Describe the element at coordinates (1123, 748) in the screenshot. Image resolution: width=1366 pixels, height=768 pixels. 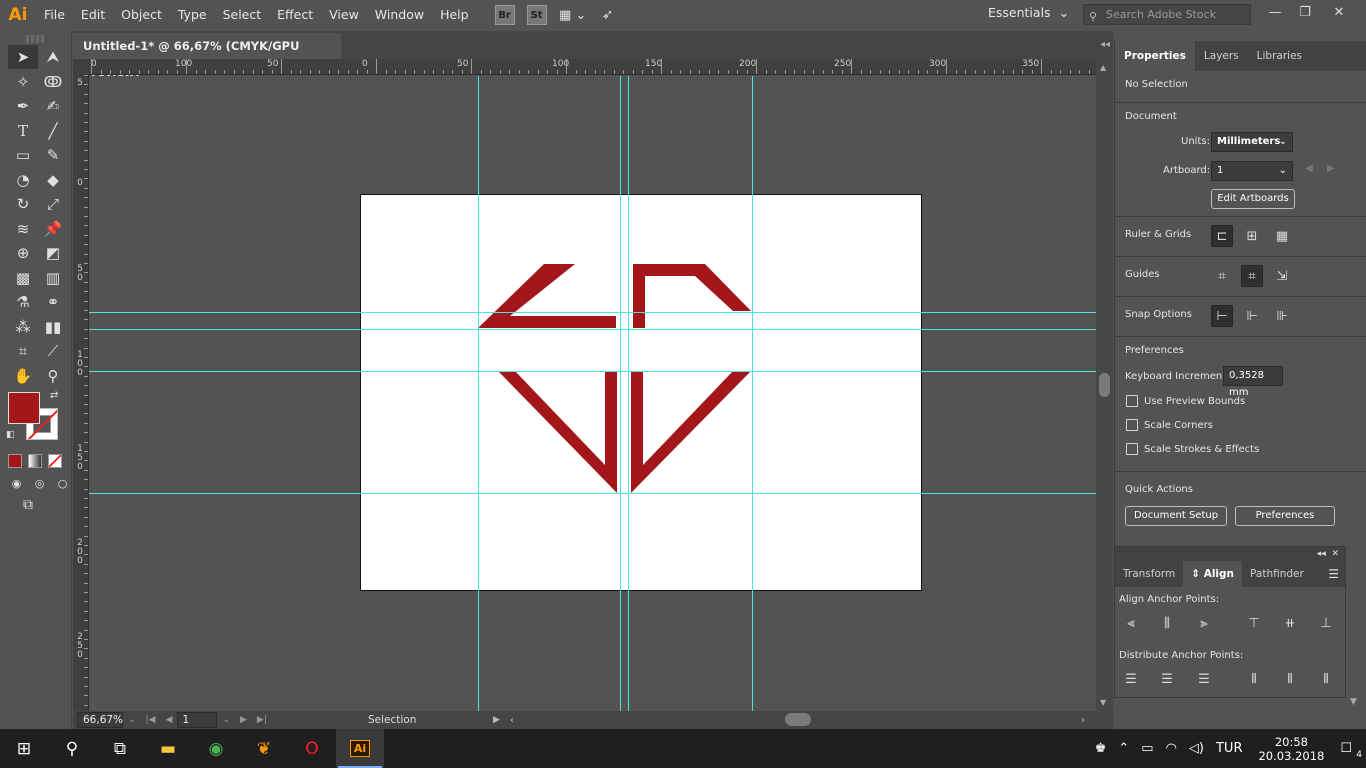
I see `show-hidden-icons-icon: ⌃` at that location.